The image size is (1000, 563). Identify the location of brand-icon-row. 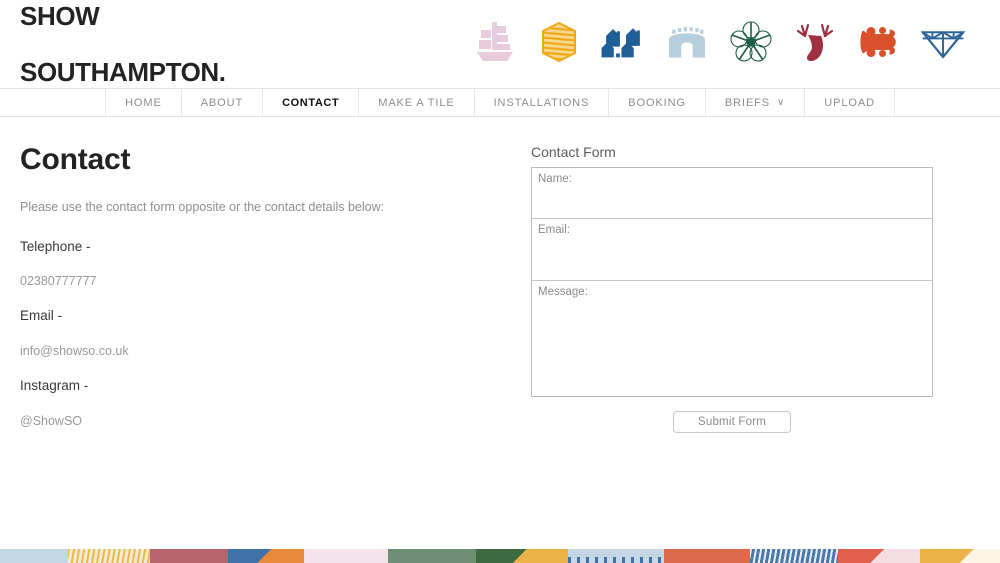
(719, 42).